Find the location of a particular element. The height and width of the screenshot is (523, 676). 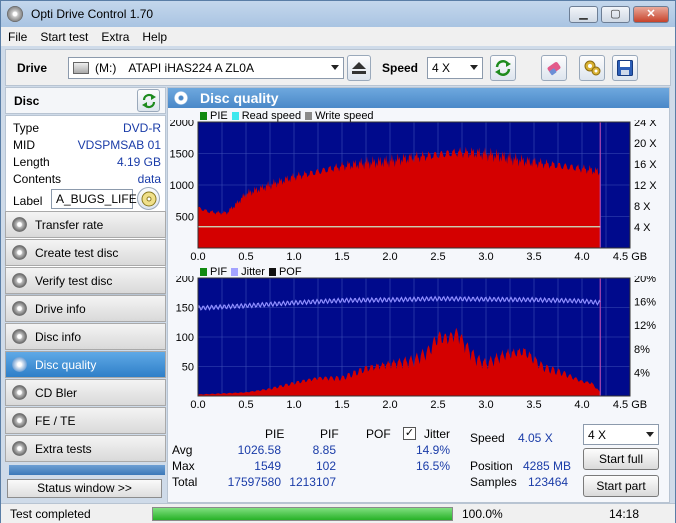

status-window-button: Status window >> is located at coordinates (84, 488).